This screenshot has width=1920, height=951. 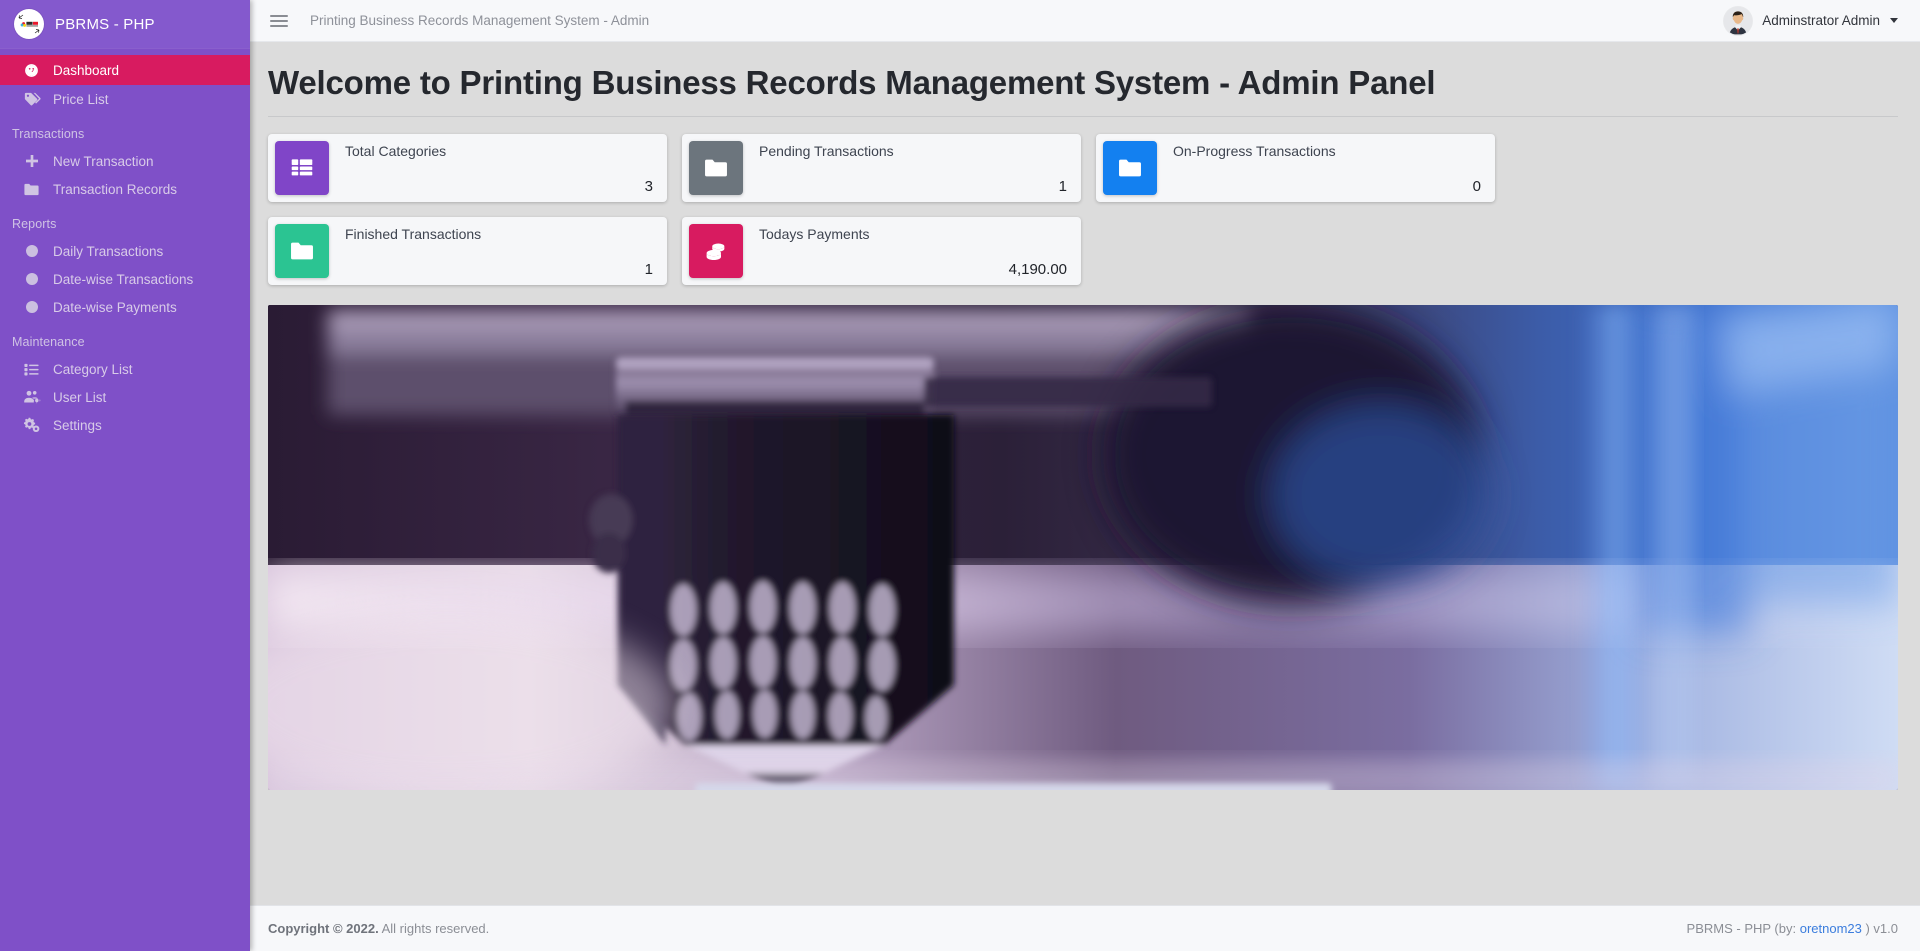 I want to click on coins-stack-icon, so click(x=716, y=251).